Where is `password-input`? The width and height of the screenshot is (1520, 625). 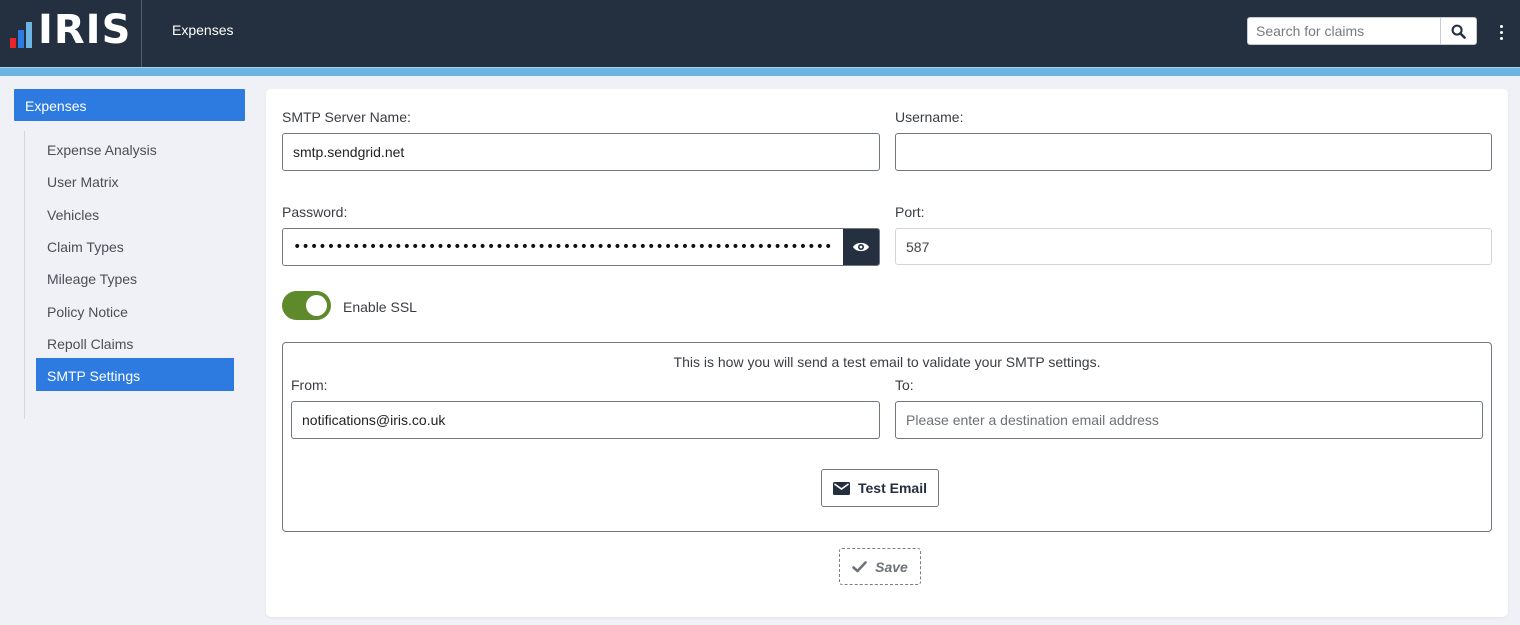
password-input is located at coordinates (563, 247).